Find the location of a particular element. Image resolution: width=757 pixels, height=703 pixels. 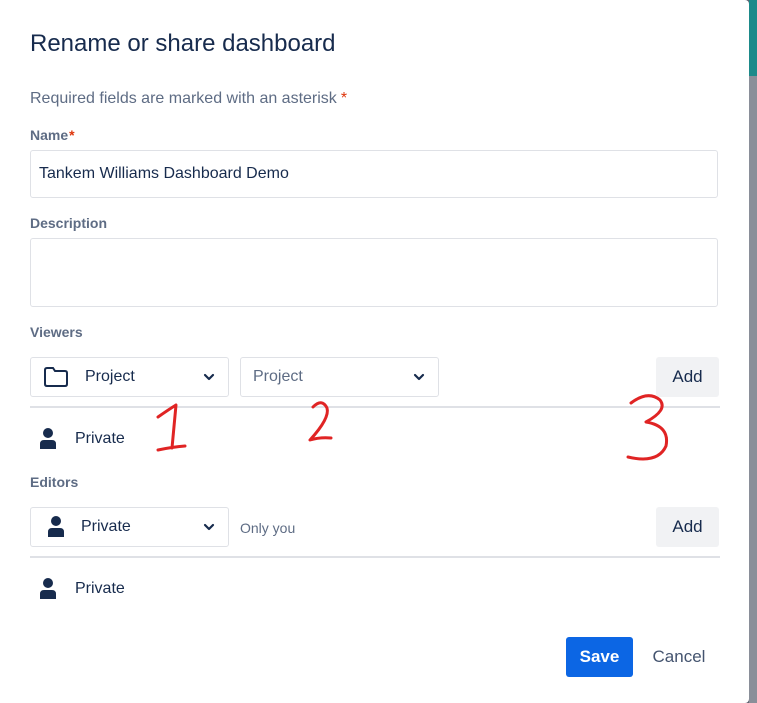

name-input-value: Tankem Williams Dashboard Demo is located at coordinates (164, 173).